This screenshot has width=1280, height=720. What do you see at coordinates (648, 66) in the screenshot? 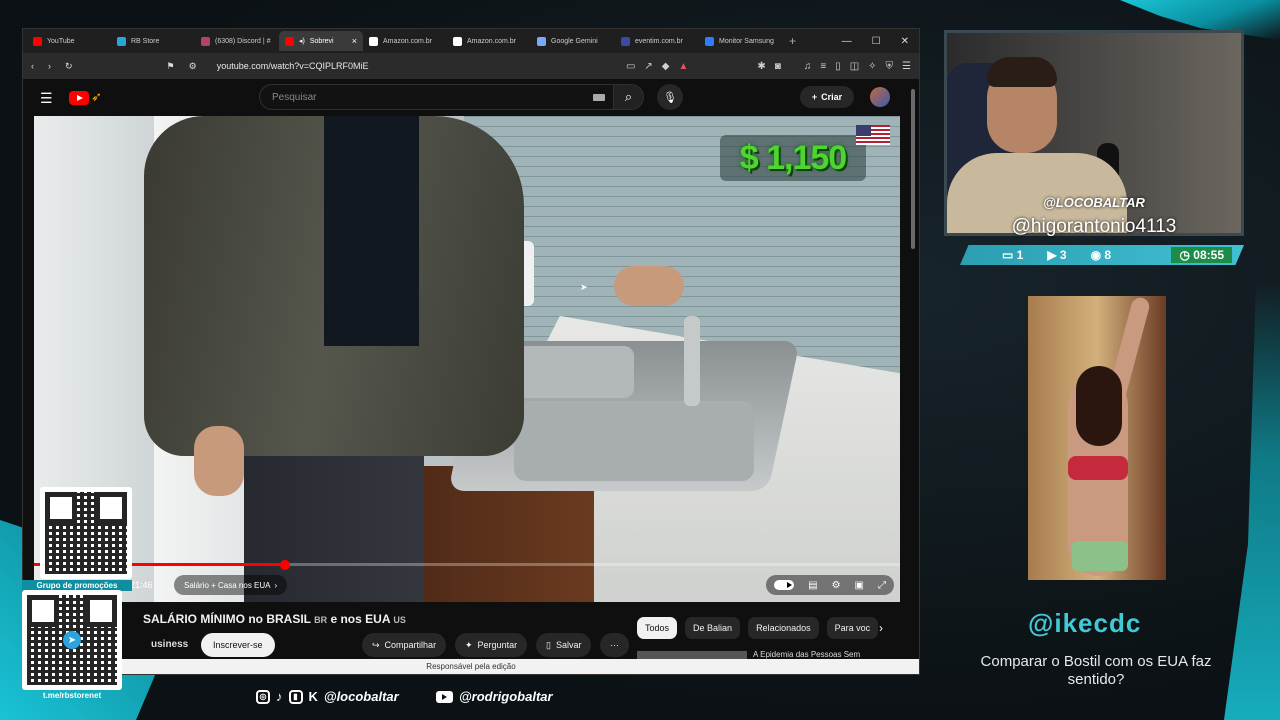
I see `share-icon: ↗` at bounding box center [648, 66].